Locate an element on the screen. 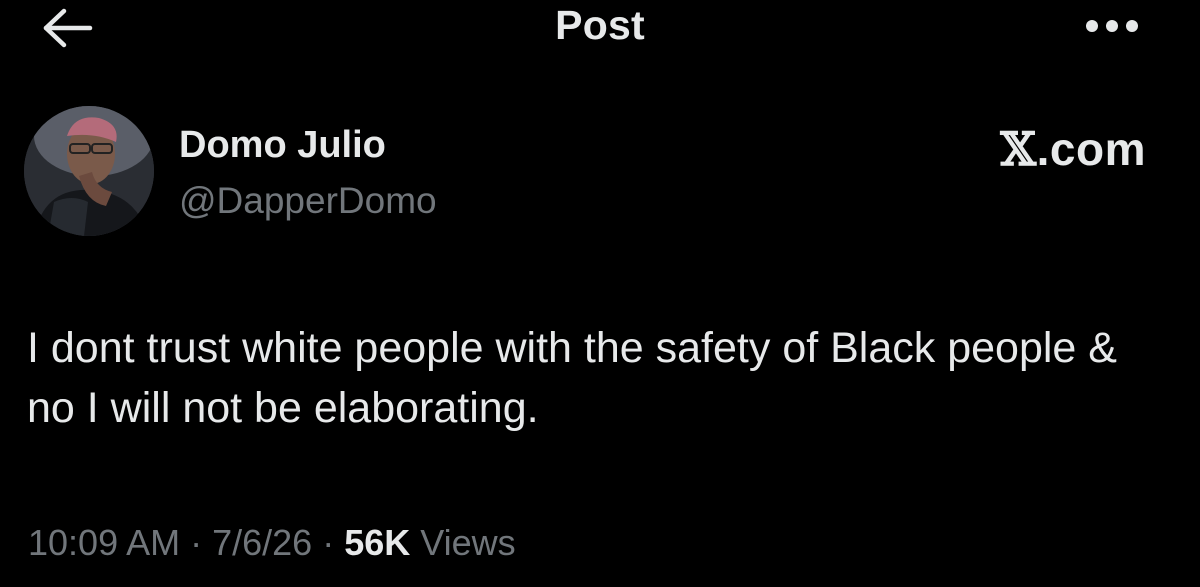  post-date: 7/6/26 is located at coordinates (262, 542).